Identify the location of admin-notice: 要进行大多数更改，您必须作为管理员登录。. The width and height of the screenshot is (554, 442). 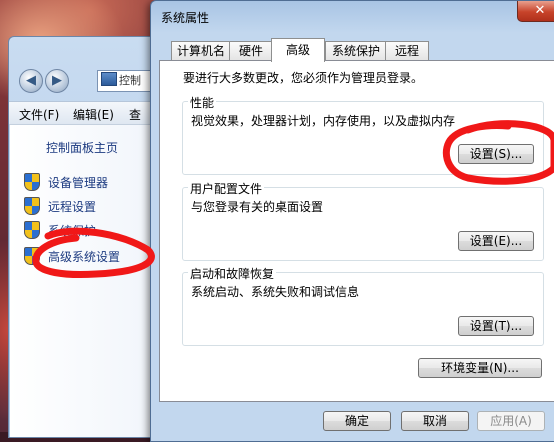
(303, 78).